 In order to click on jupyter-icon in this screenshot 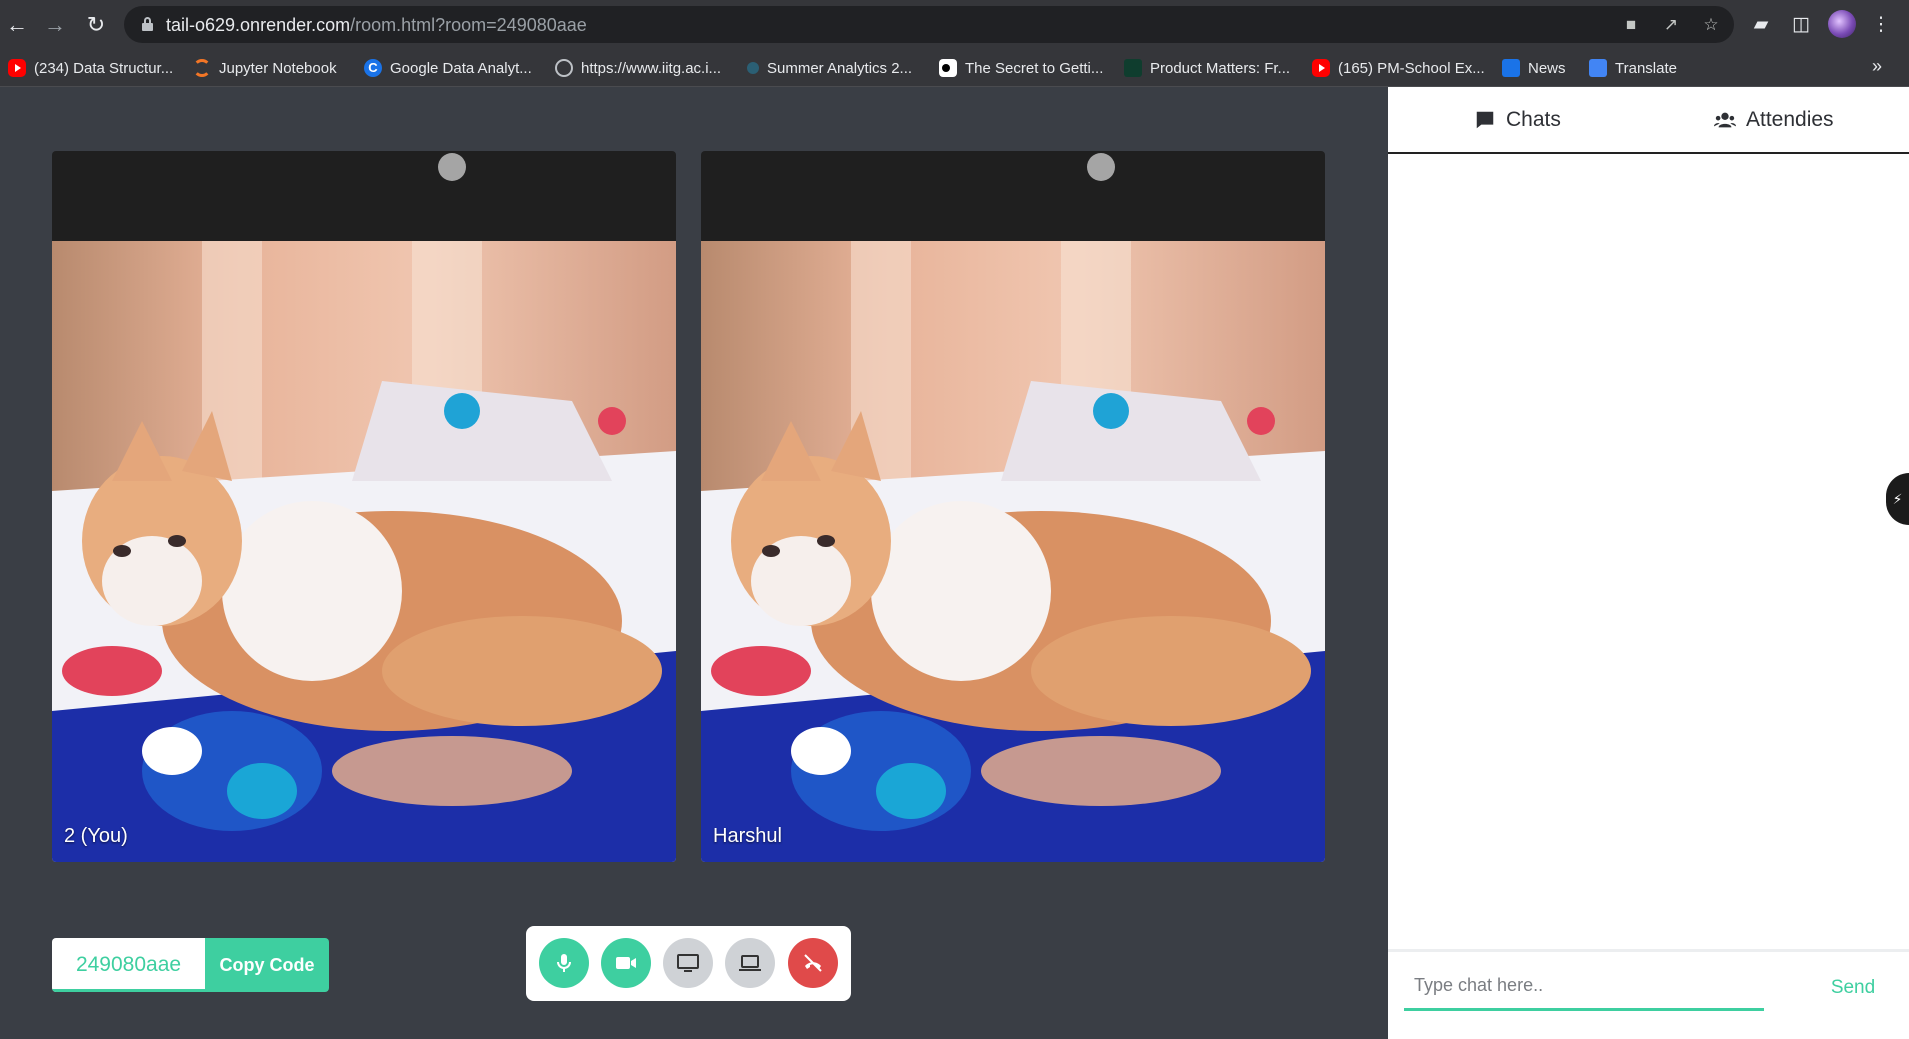, I will do `click(202, 68)`.